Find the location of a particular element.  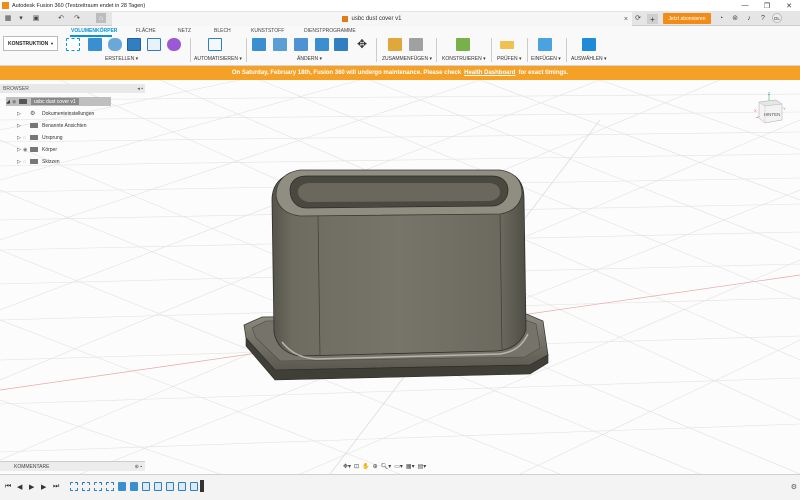

press-pull-icon is located at coordinates (259, 44).